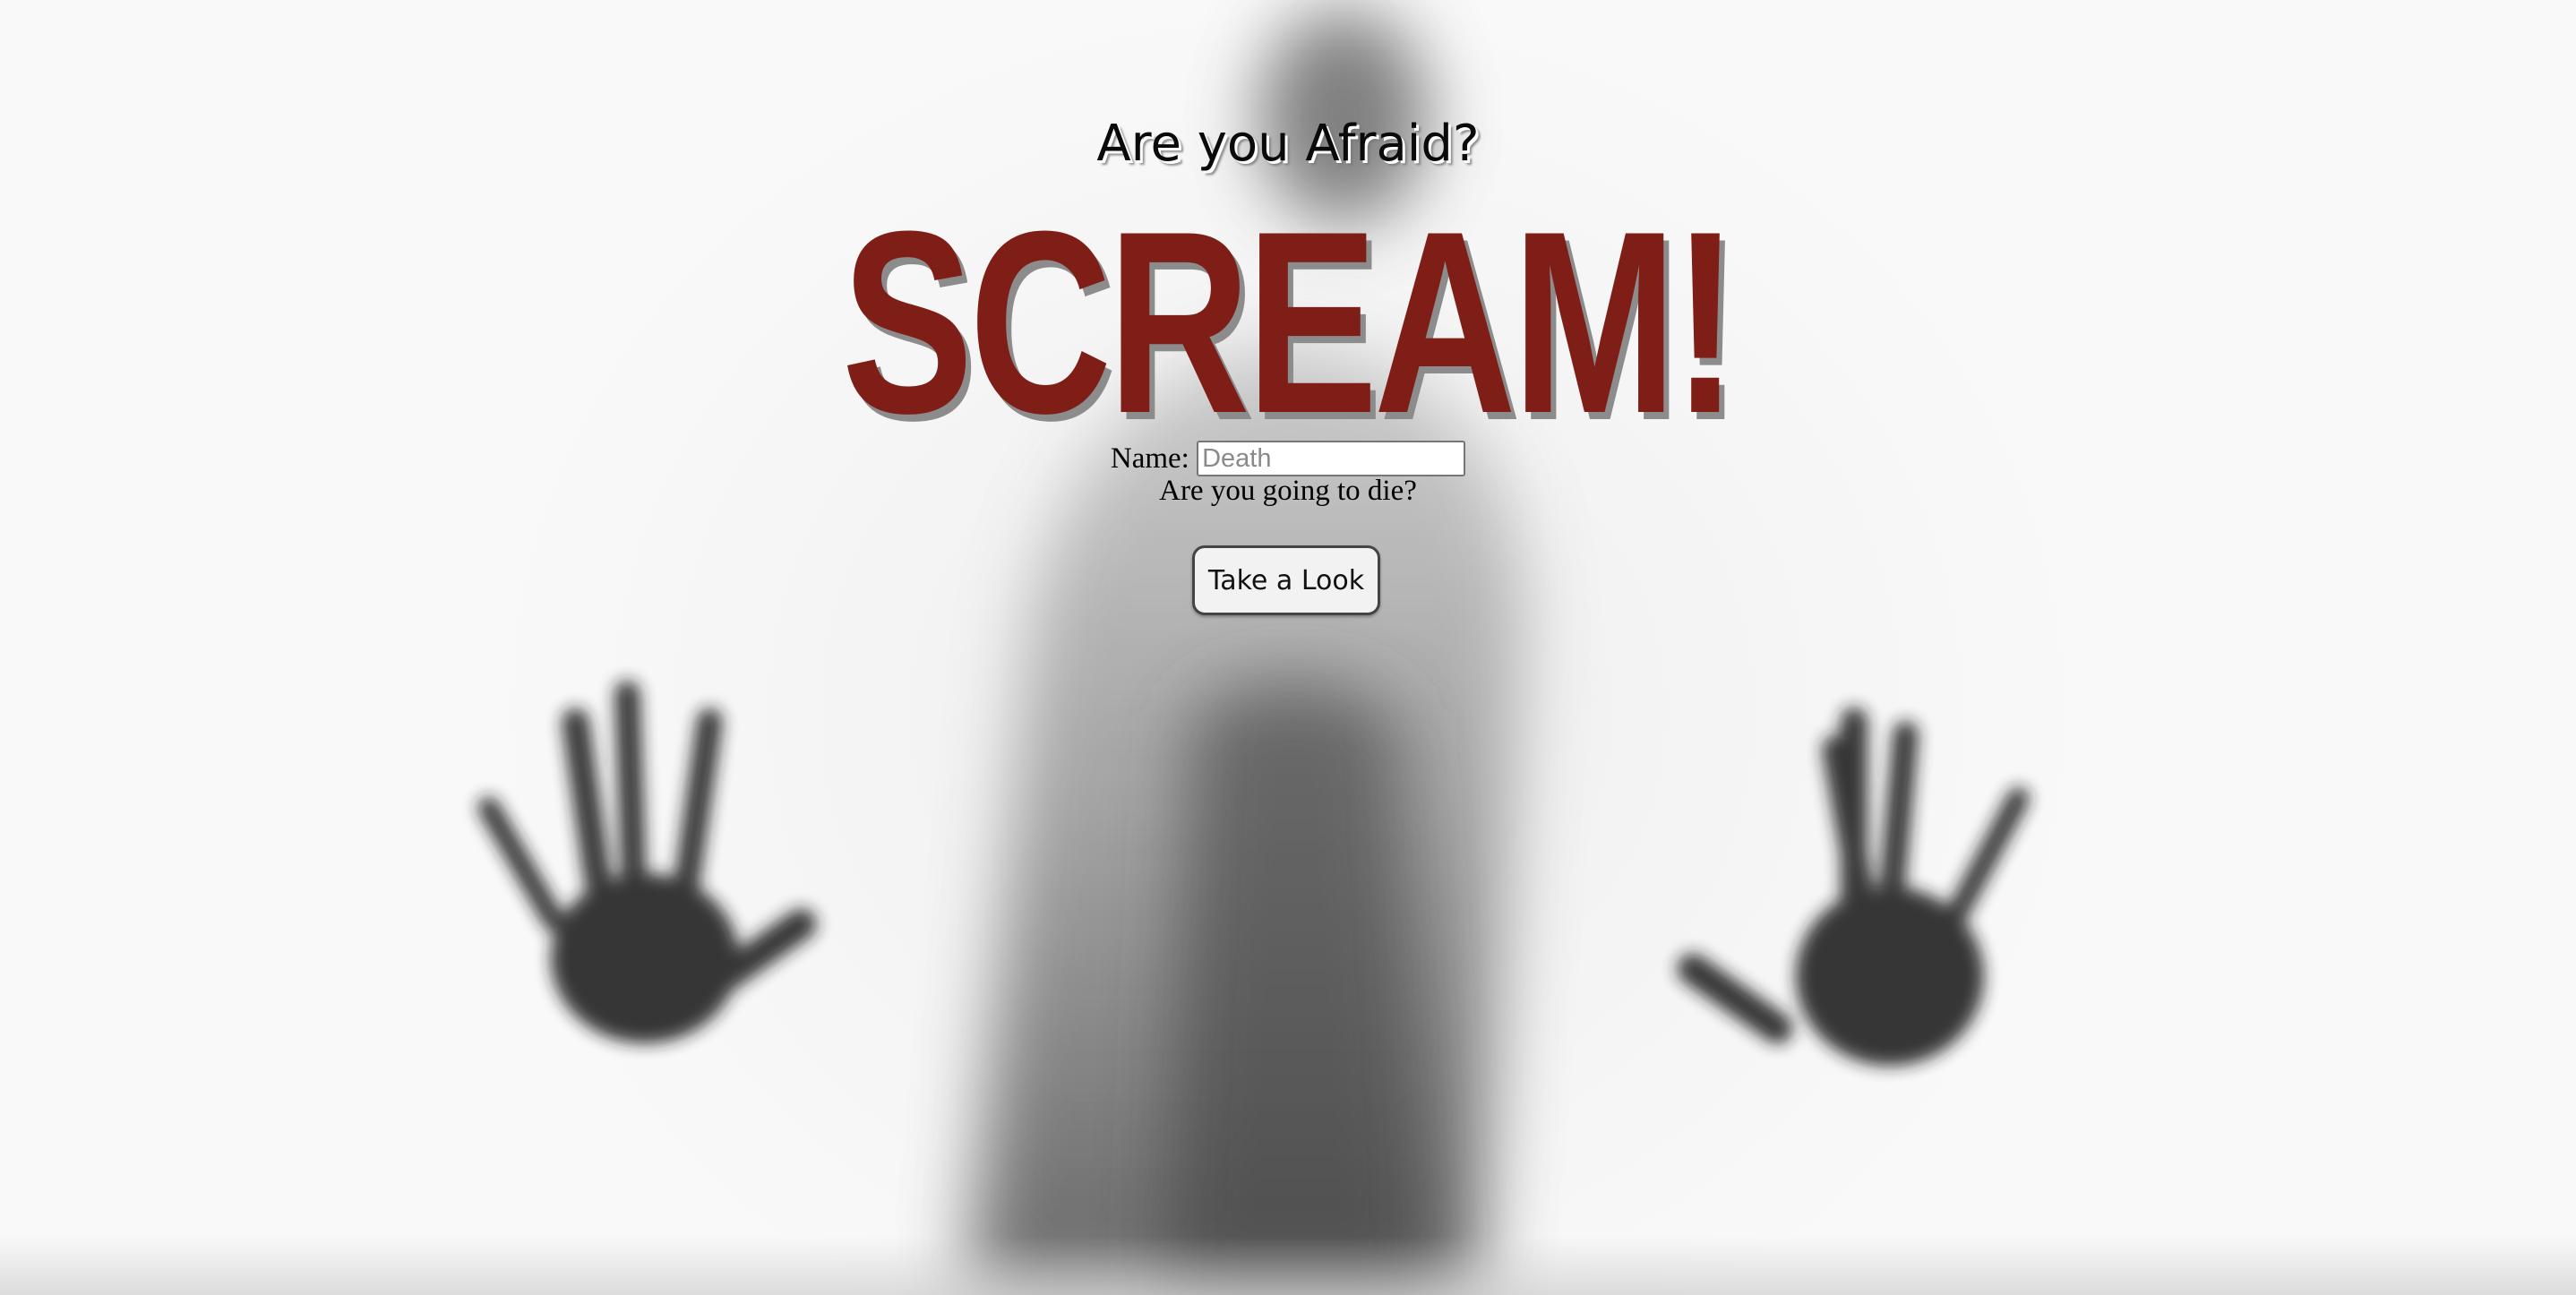 This screenshot has height=1295, width=2576. What do you see at coordinates (1298, 988) in the screenshot?
I see `figure-core` at bounding box center [1298, 988].